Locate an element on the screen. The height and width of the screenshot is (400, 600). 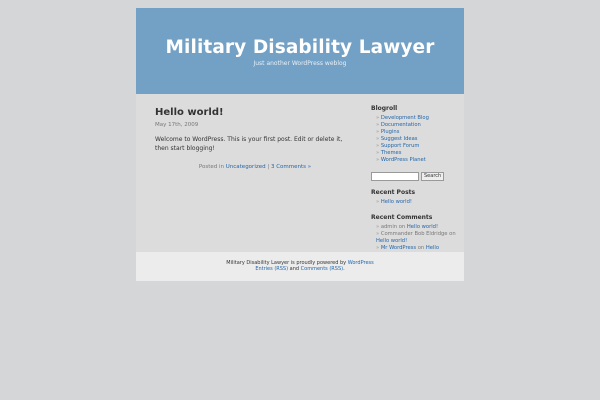
list-item: Suggest Ideas is located at coordinates (416, 139).